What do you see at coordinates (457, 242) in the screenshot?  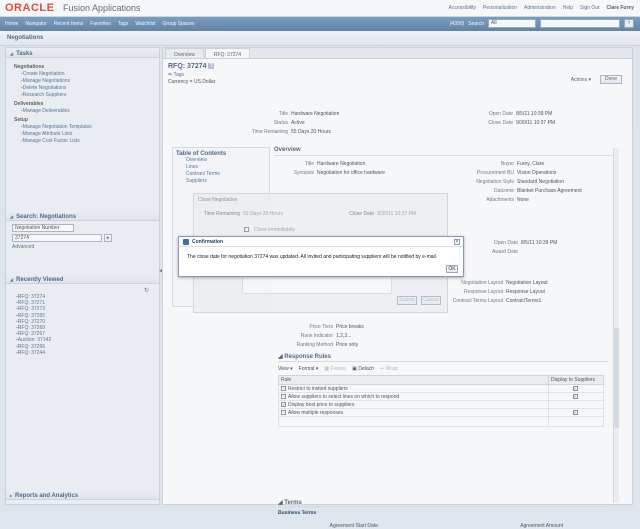 I see `close-icon: ×` at bounding box center [457, 242].